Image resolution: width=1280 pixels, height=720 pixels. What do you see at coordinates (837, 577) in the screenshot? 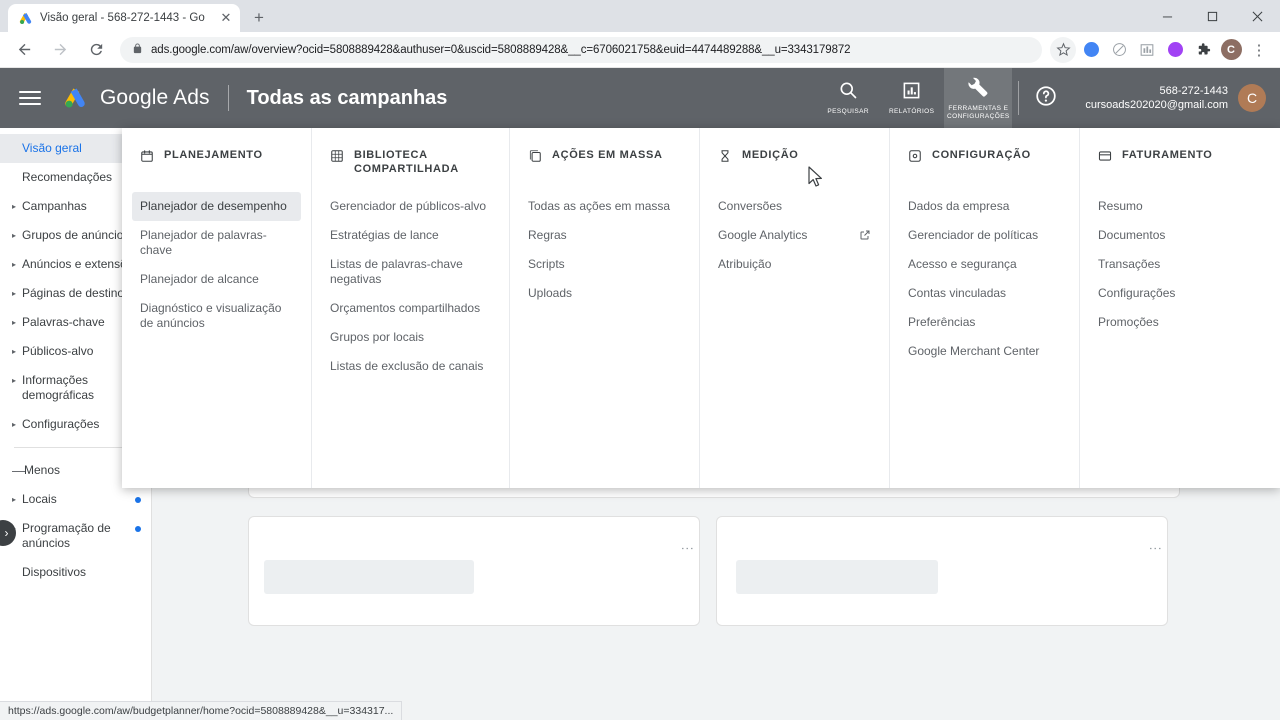
I see `skeleton-block-right` at bounding box center [837, 577].